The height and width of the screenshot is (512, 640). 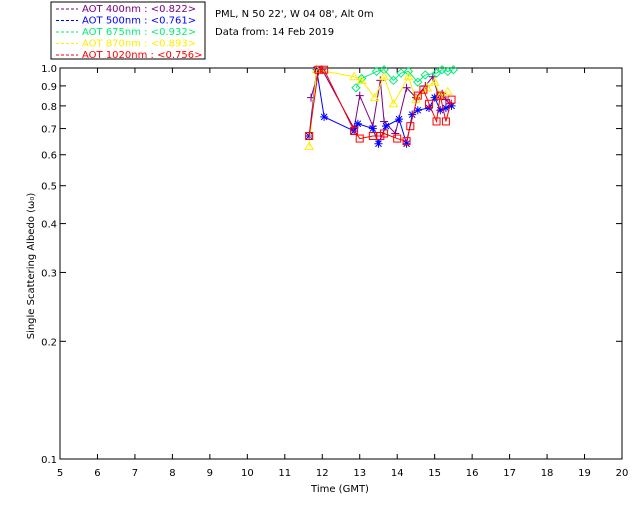 What do you see at coordinates (60, 473) in the screenshot?
I see `x-tick-label: 5` at bounding box center [60, 473].